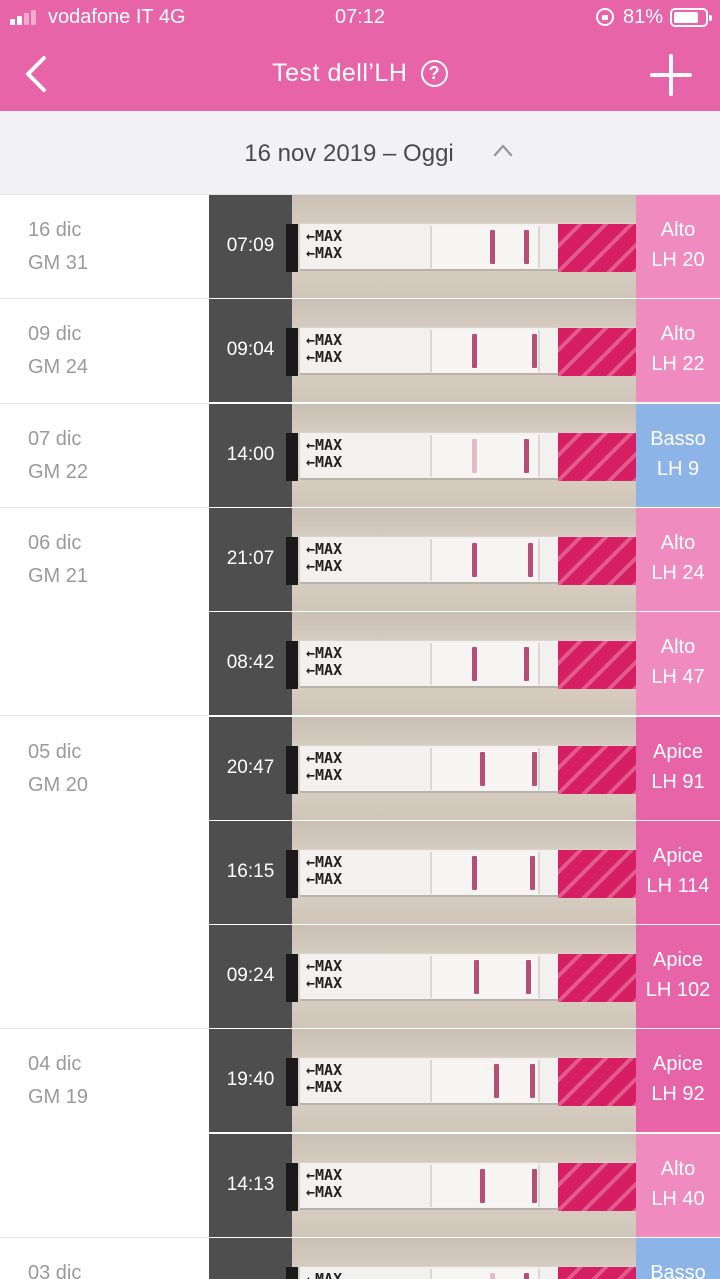 Image resolution: width=720 pixels, height=1279 pixels. I want to click on test-row: 14:00 ←MAX ←MAX Basso LH 9, so click(464, 455).